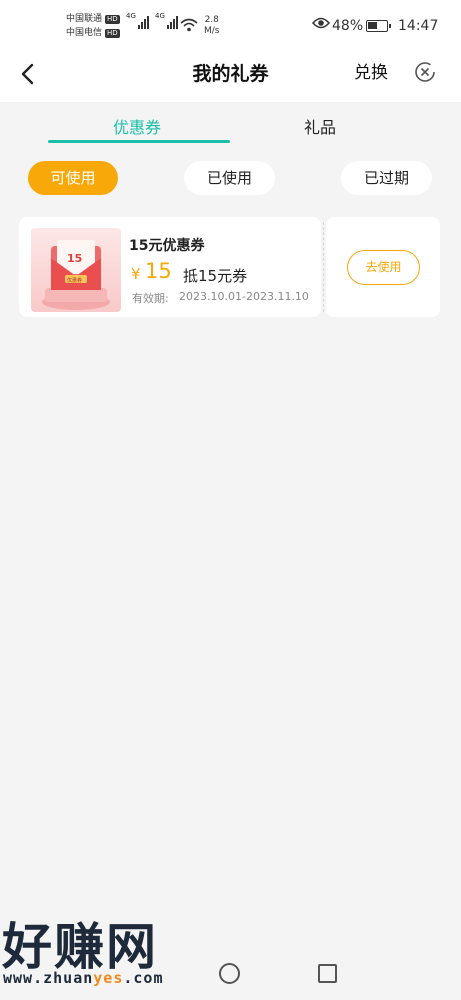  I want to click on status-bar: 中国联通 HD 中国电信 HD 4G 4G 2.8 M/s 48% 14:47, so click(230, 25).